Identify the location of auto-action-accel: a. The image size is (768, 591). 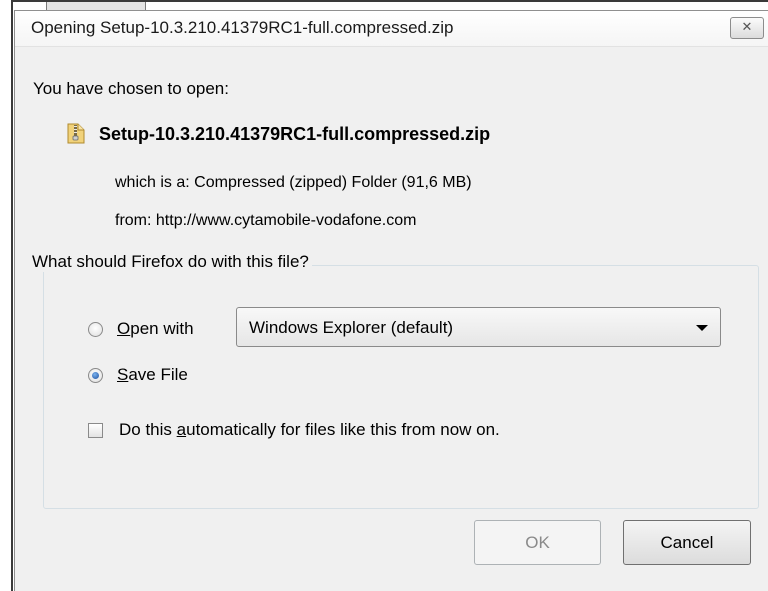
(181, 429).